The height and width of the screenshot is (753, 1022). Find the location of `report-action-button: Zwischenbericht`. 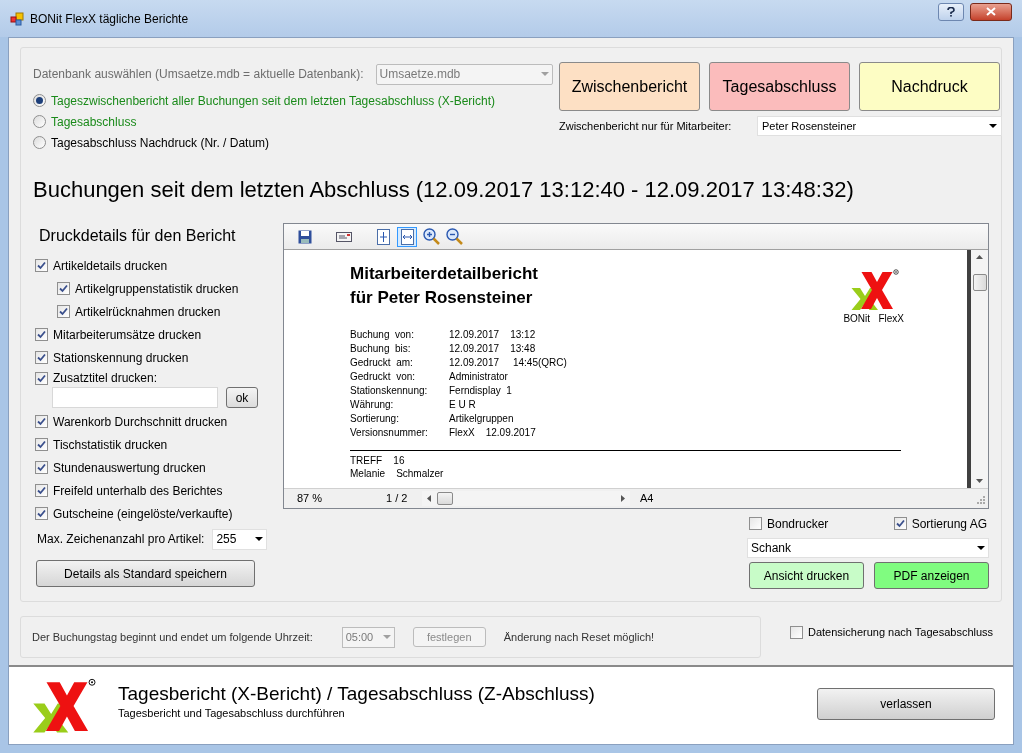

report-action-button: Zwischenbericht is located at coordinates (629, 86).